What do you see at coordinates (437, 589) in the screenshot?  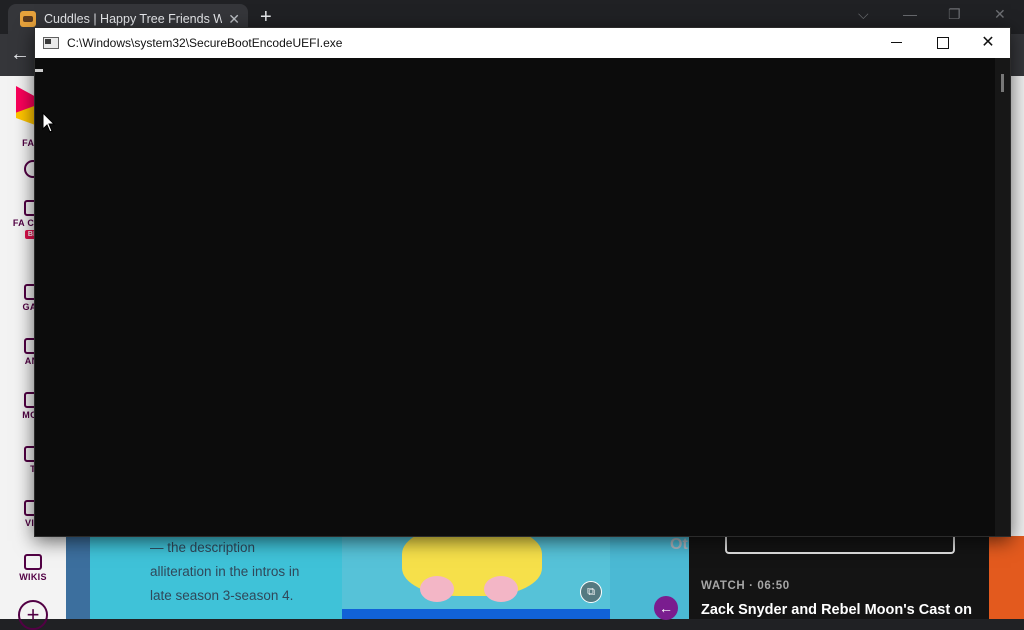 I see `bunny-slipper-left` at bounding box center [437, 589].